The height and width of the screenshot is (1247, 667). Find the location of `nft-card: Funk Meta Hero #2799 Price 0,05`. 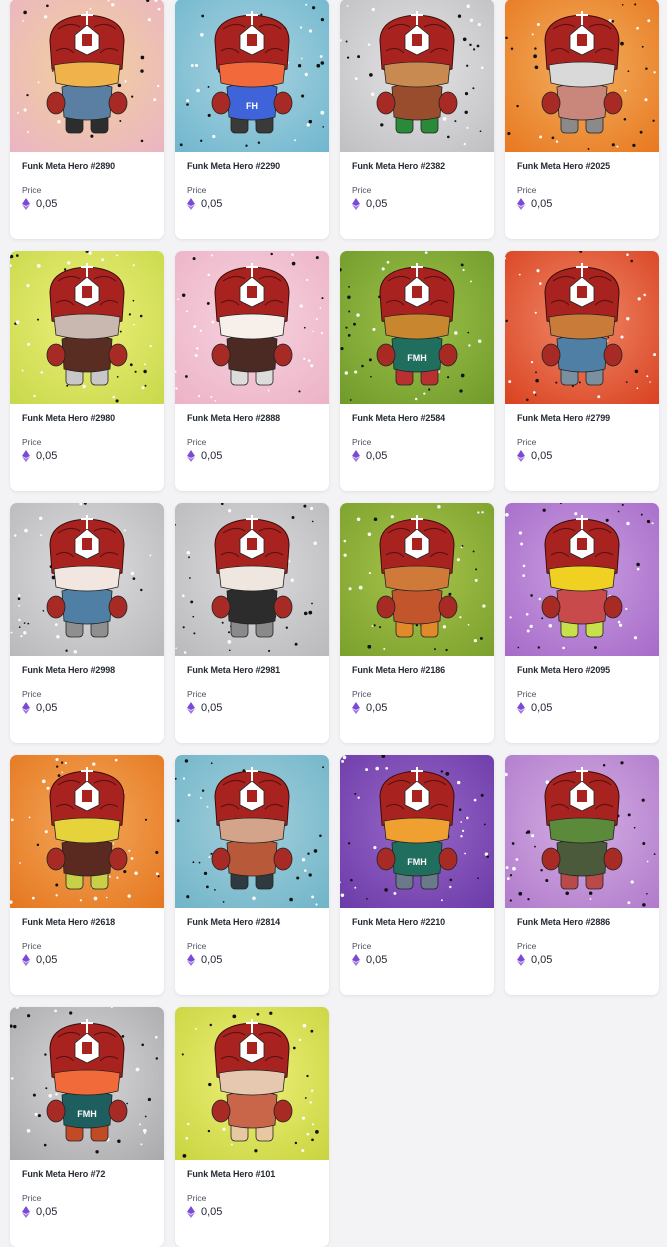

nft-card: Funk Meta Hero #2799 Price 0,05 is located at coordinates (582, 371).